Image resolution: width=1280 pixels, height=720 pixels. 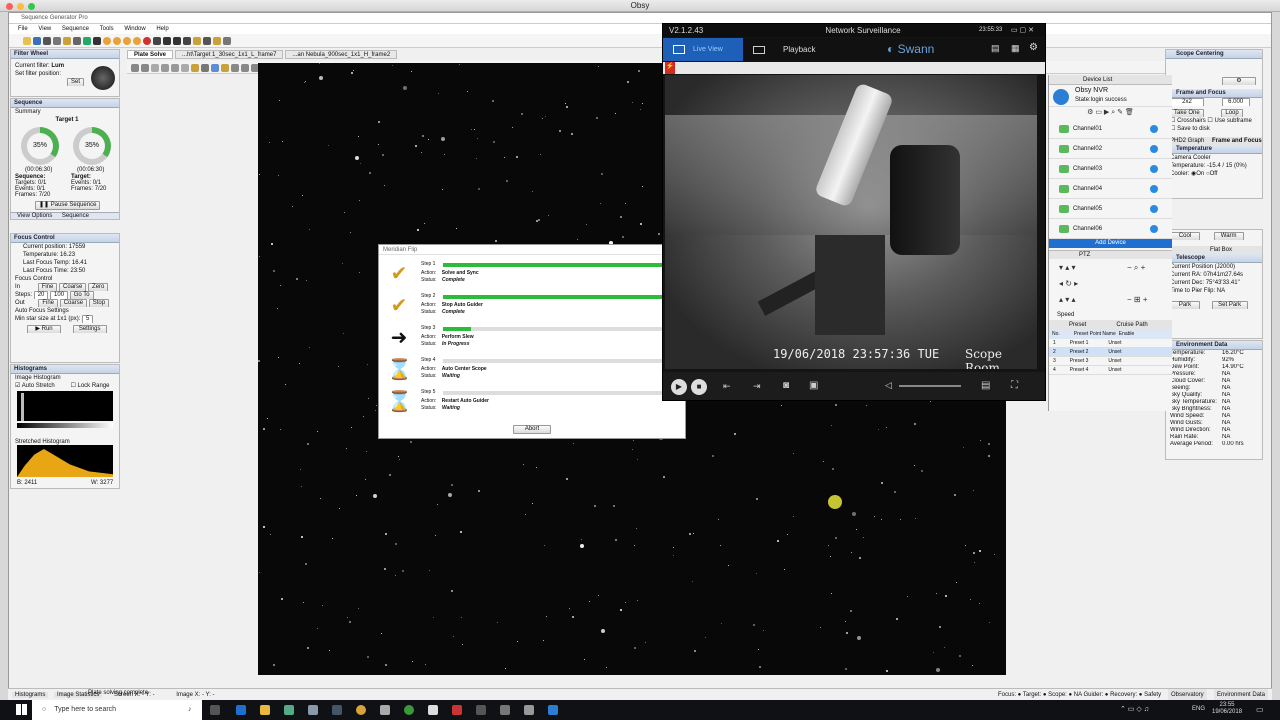 I want to click on rotator-icon, so click(x=157, y=41).